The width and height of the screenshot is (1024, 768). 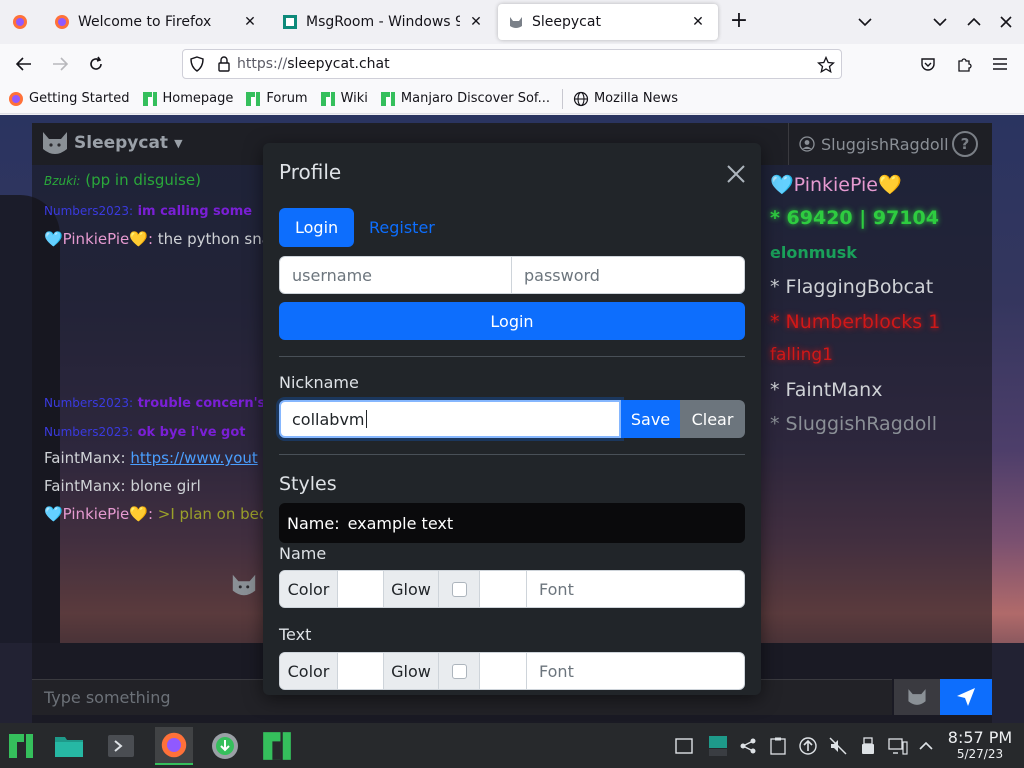 I want to click on text-color-picker, so click(x=361, y=671).